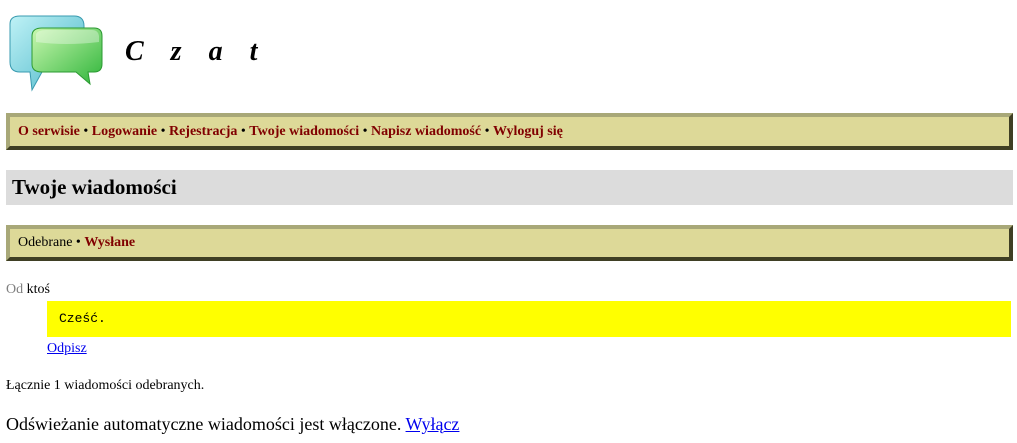  I want to click on tab-received: Odebrane, so click(45, 242).